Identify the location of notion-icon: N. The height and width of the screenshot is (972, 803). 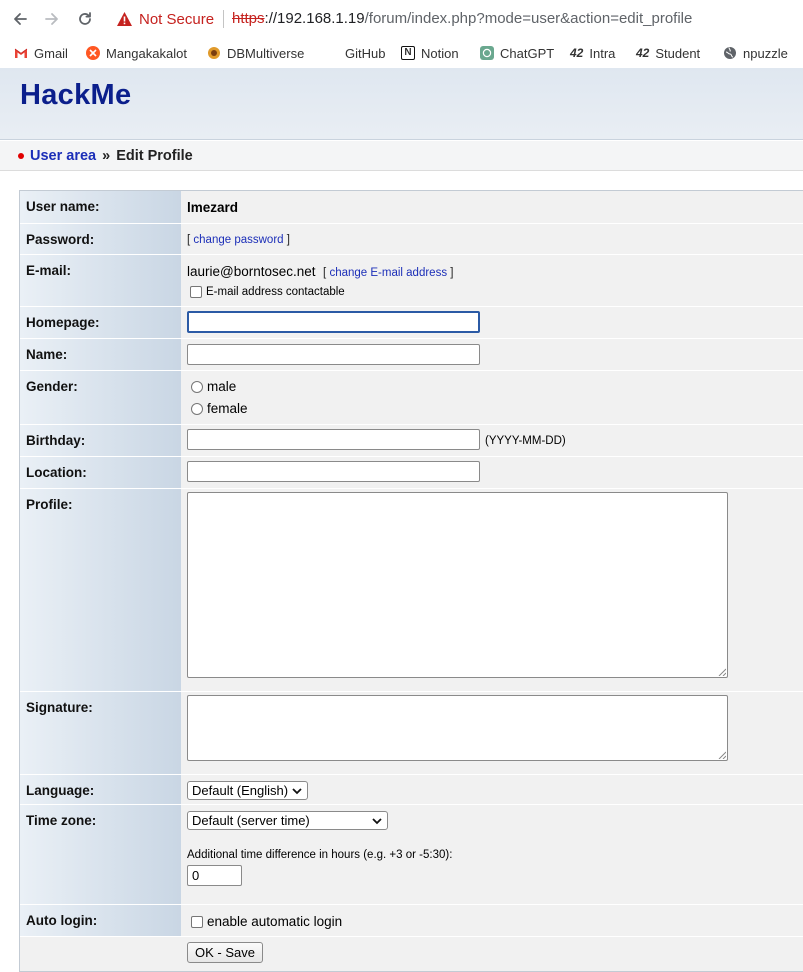
(408, 53).